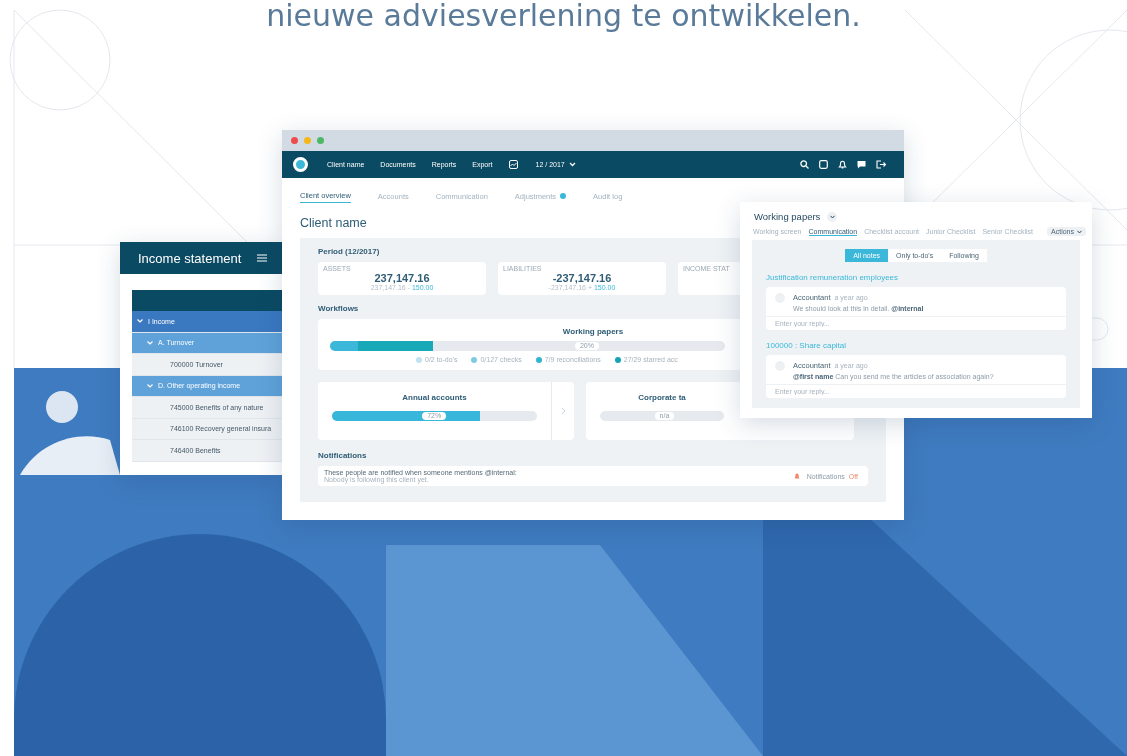 The height and width of the screenshot is (756, 1127). I want to click on circle-decoration, so click(62, 407).